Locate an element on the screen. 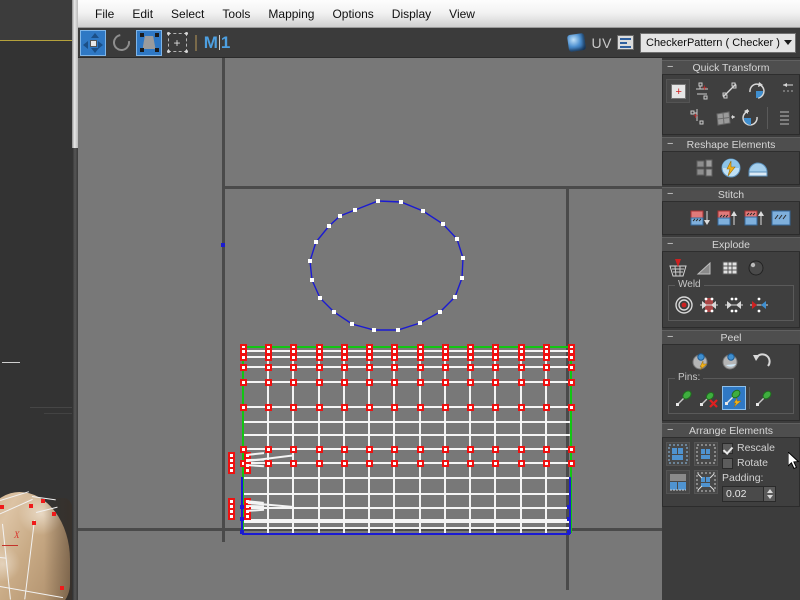  panel-reshape-elements-header: − Reshape Elements is located at coordinates (731, 144).